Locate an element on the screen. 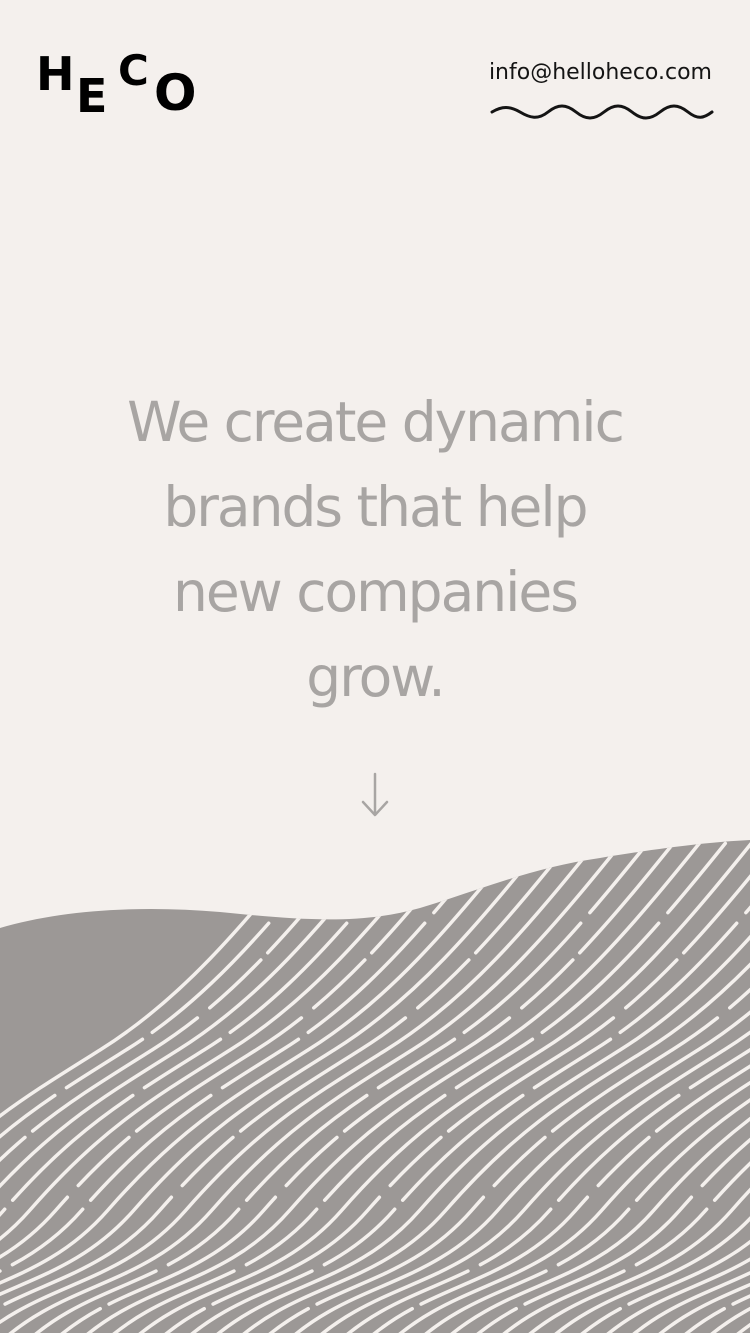  email-link: info@helloheco.com is located at coordinates (600, 72).